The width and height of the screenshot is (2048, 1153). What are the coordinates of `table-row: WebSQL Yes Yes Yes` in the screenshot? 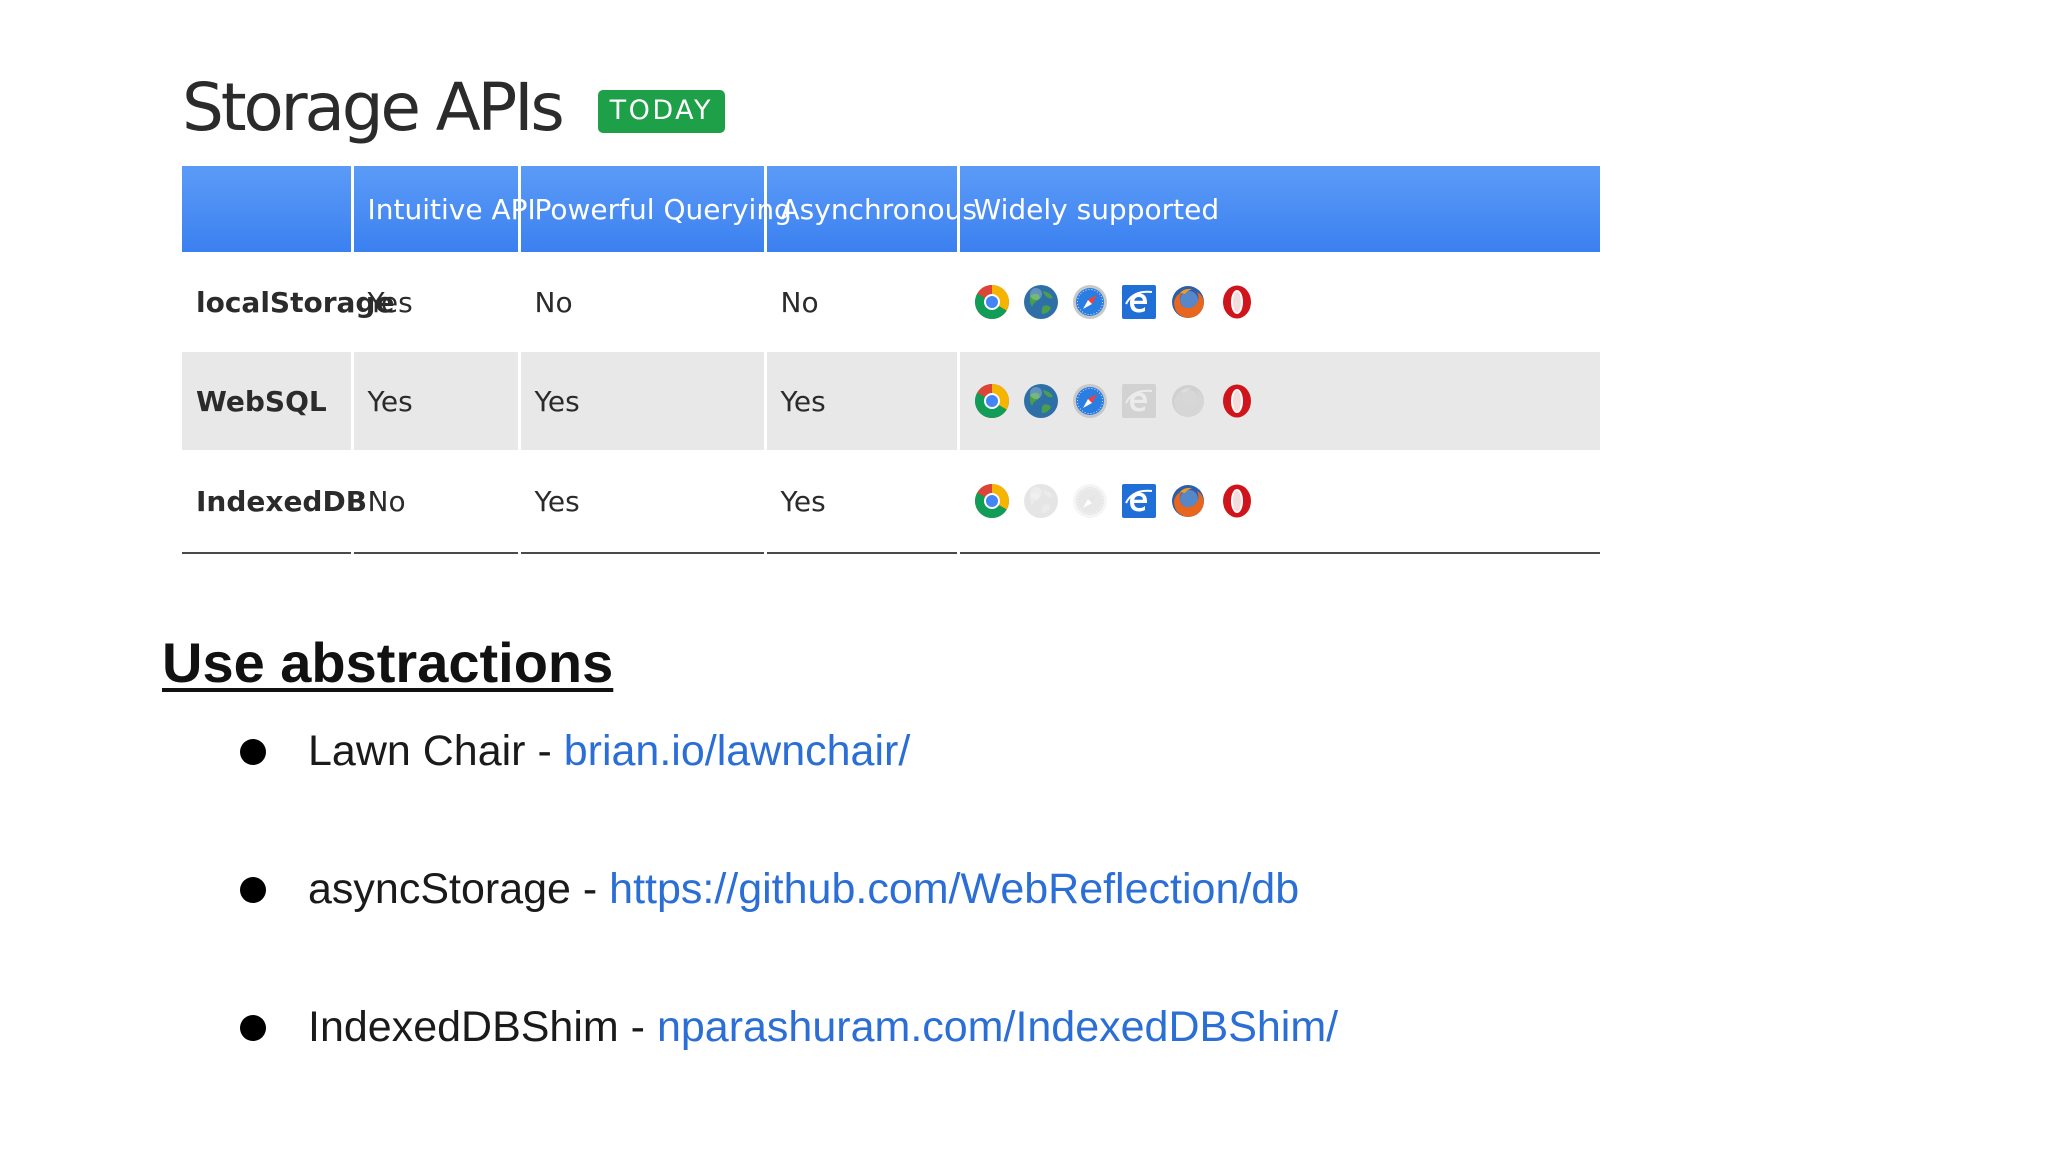 It's located at (891, 401).